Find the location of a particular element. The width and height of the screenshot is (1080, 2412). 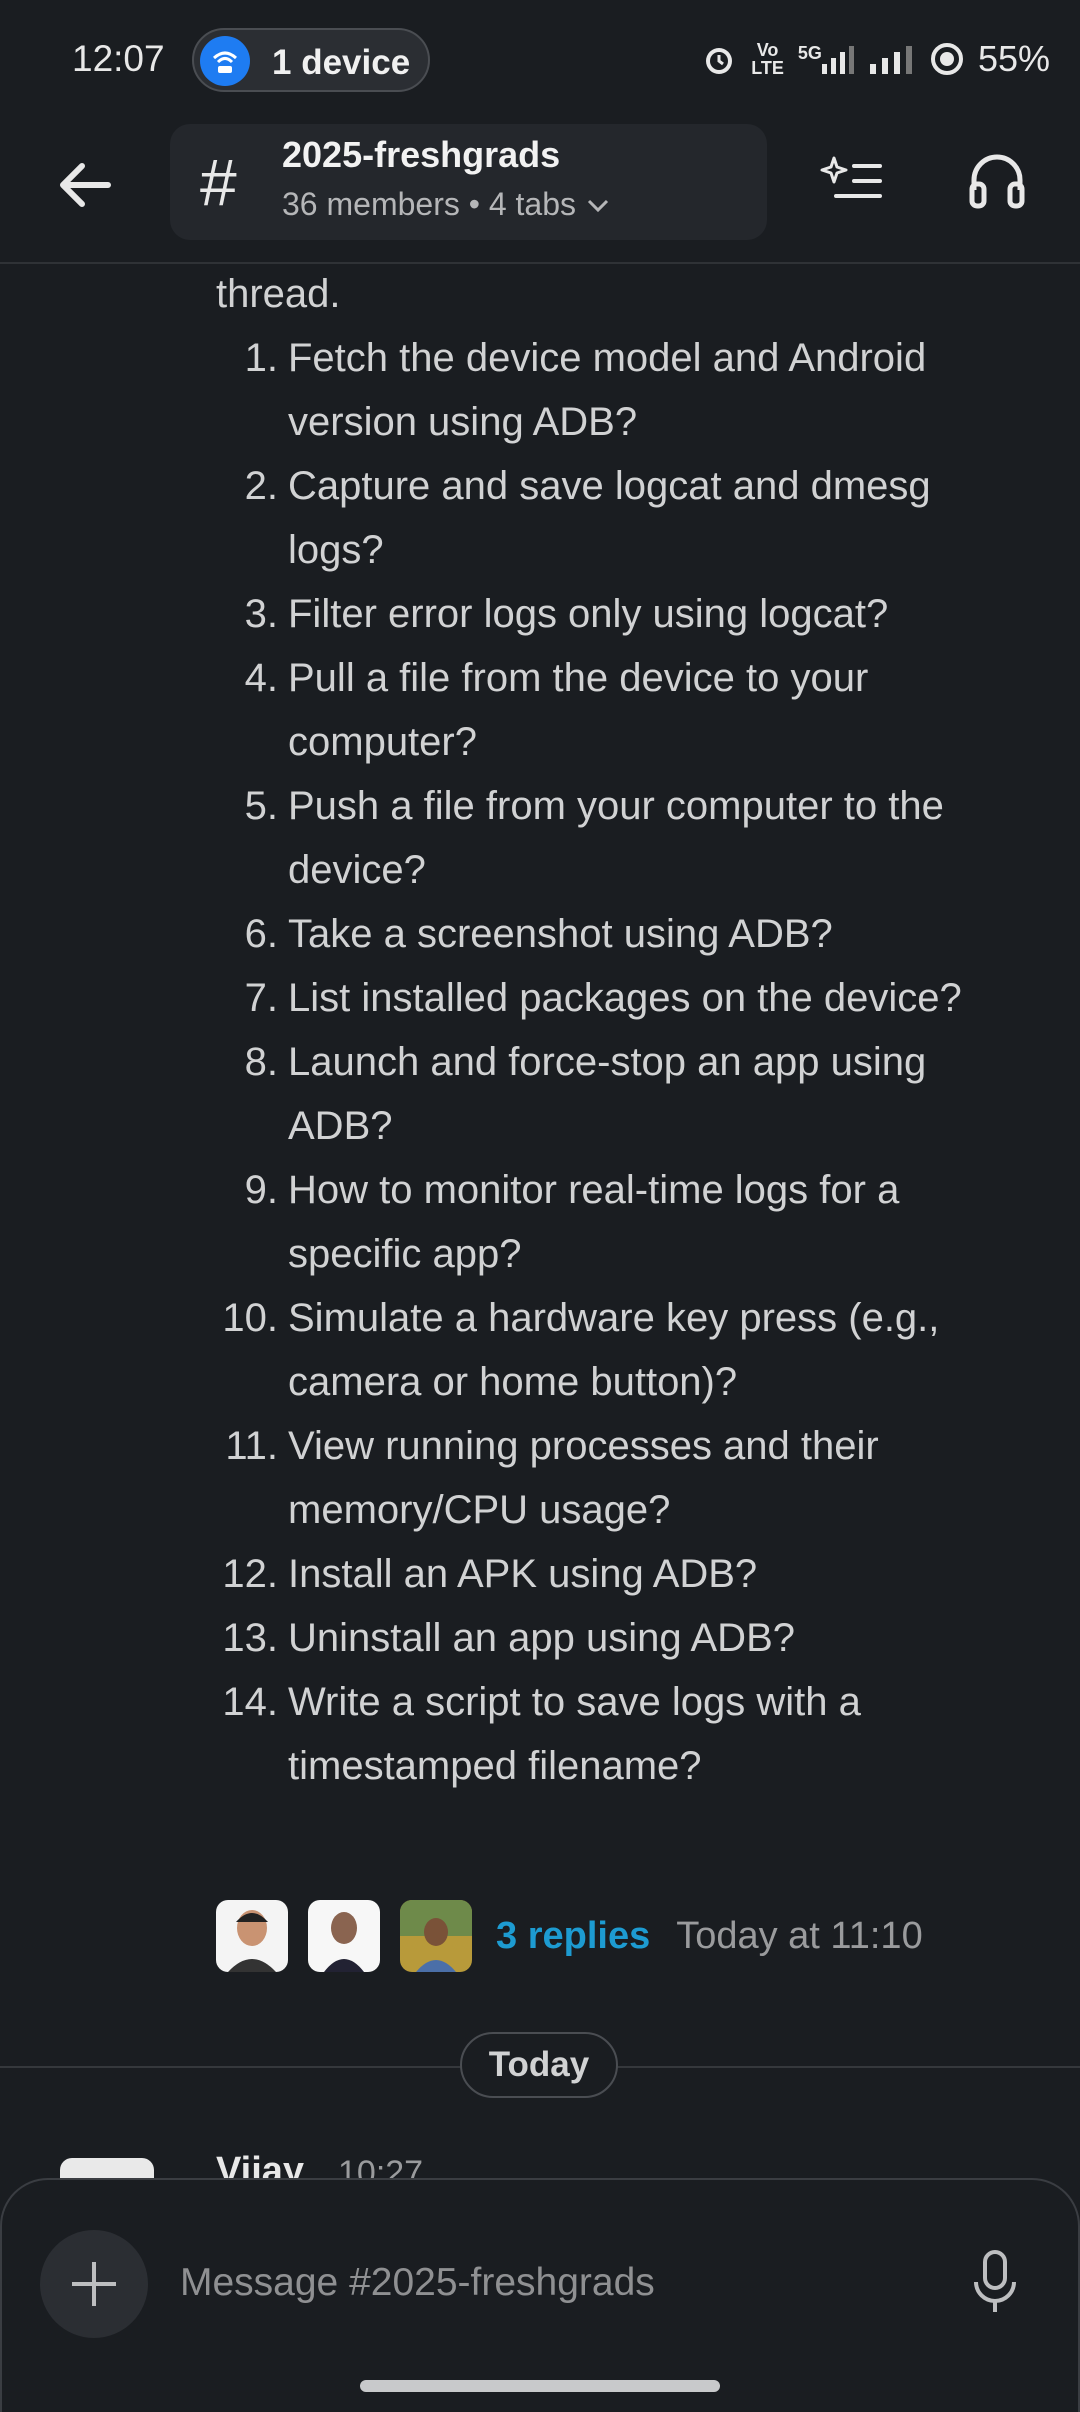

status-time: 12:07 is located at coordinates (118, 58).